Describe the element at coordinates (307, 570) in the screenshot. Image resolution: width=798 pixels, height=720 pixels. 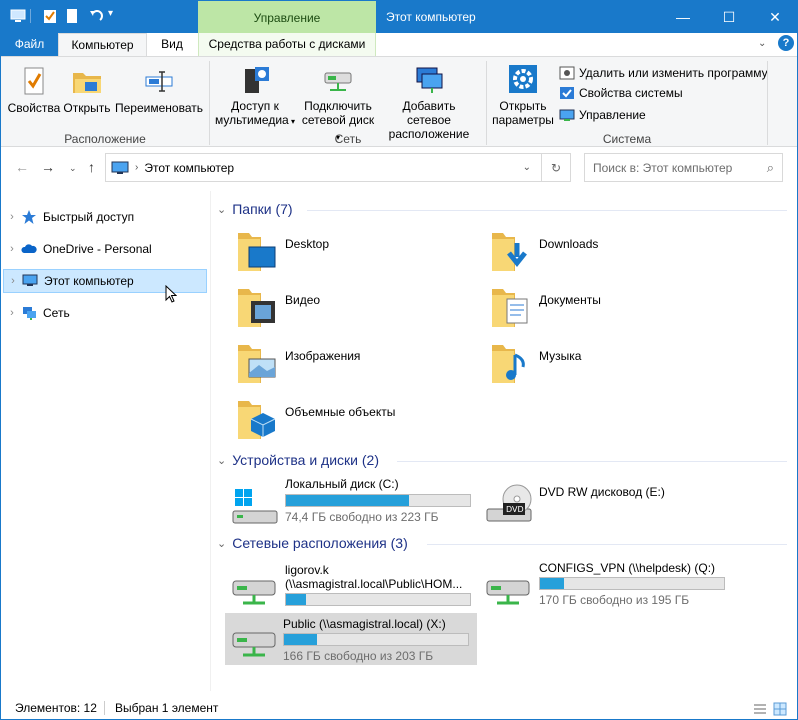
I see `drive-label-line1: ligorov.k` at that location.